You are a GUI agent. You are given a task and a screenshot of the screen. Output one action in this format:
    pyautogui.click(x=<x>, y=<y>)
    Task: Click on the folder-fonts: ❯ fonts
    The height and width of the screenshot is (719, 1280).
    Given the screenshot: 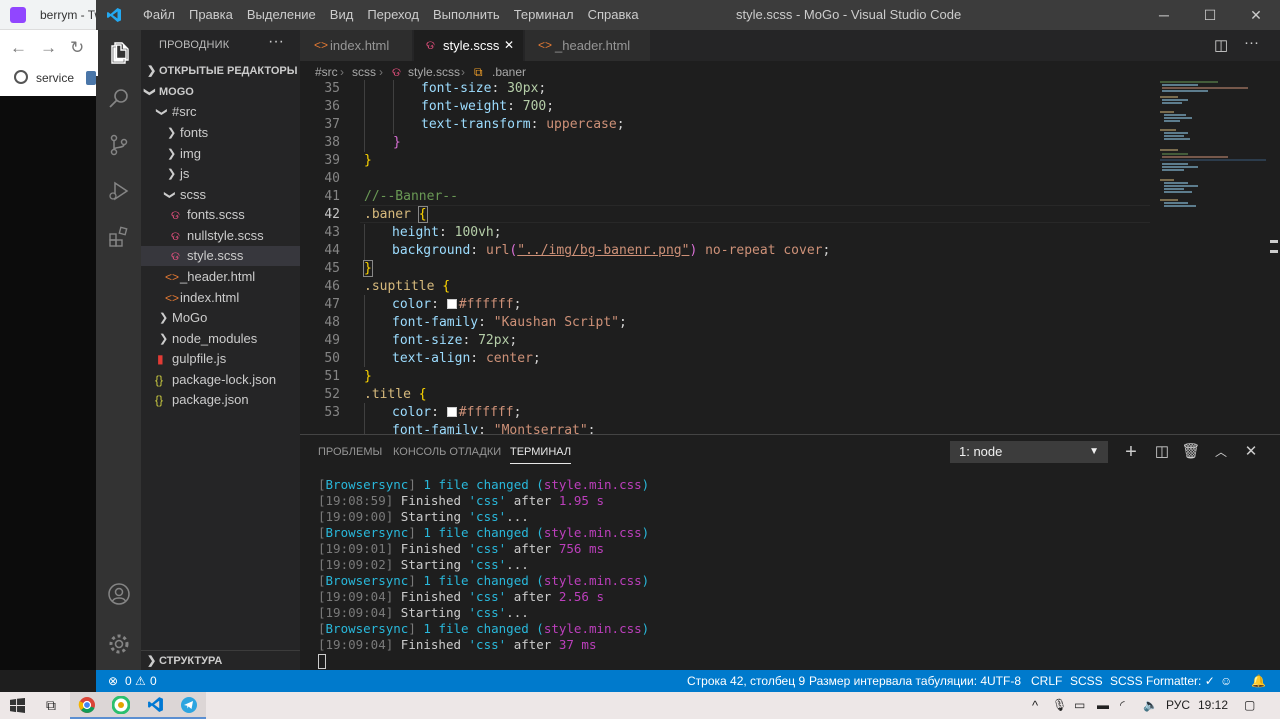 What is the action you would take?
    pyautogui.click(x=220, y=133)
    